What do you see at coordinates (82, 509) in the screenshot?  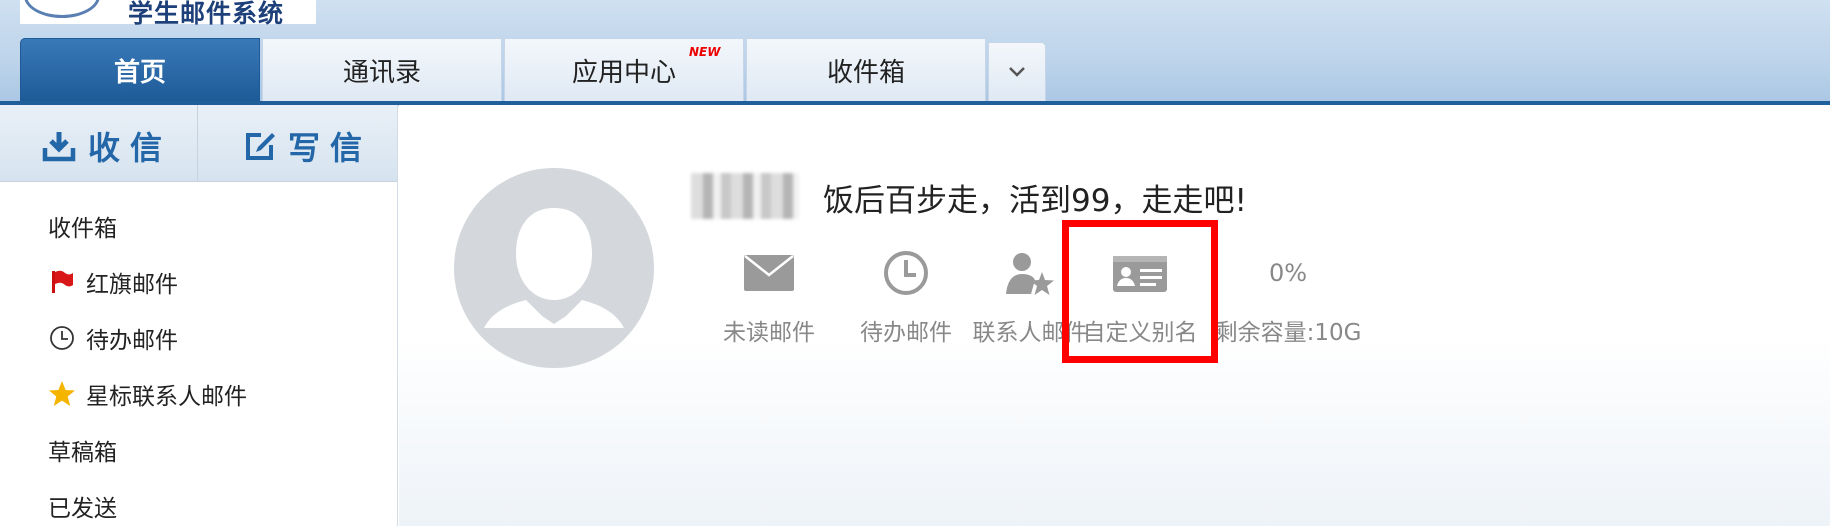 I see `folder-label: 已发送` at bounding box center [82, 509].